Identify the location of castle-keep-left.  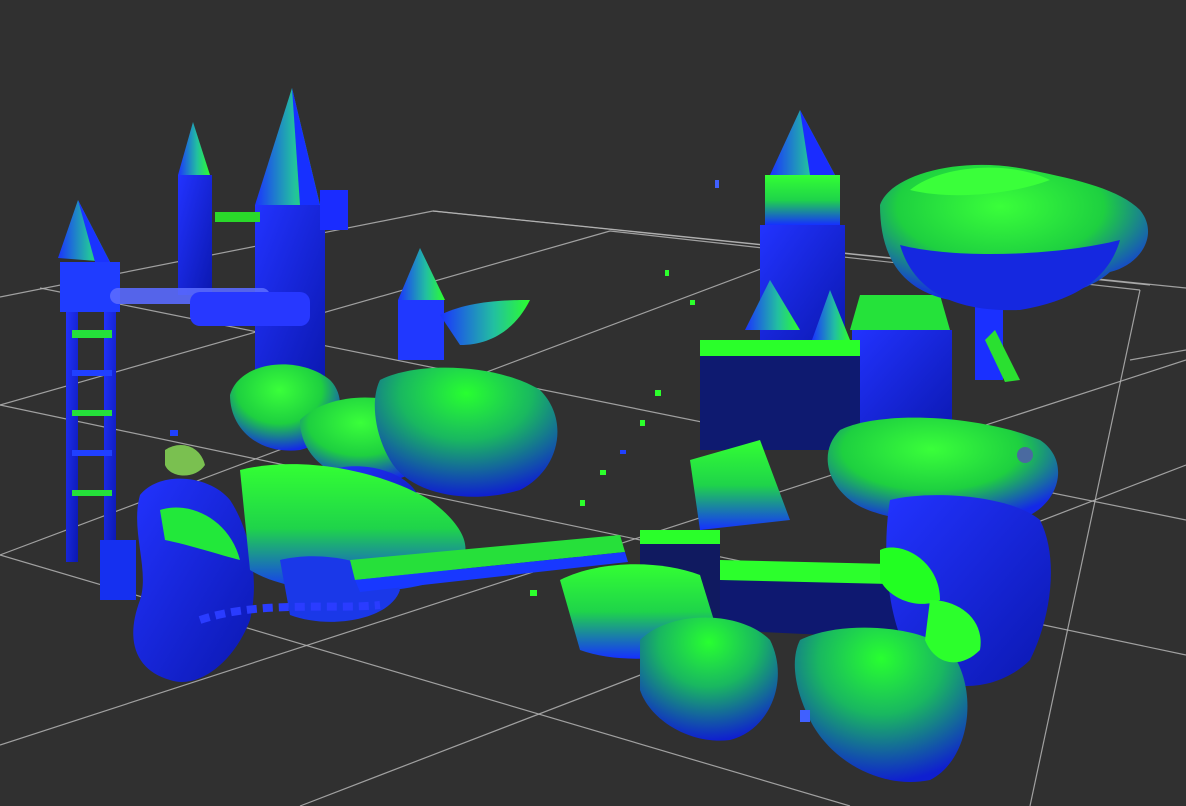
(320, 236).